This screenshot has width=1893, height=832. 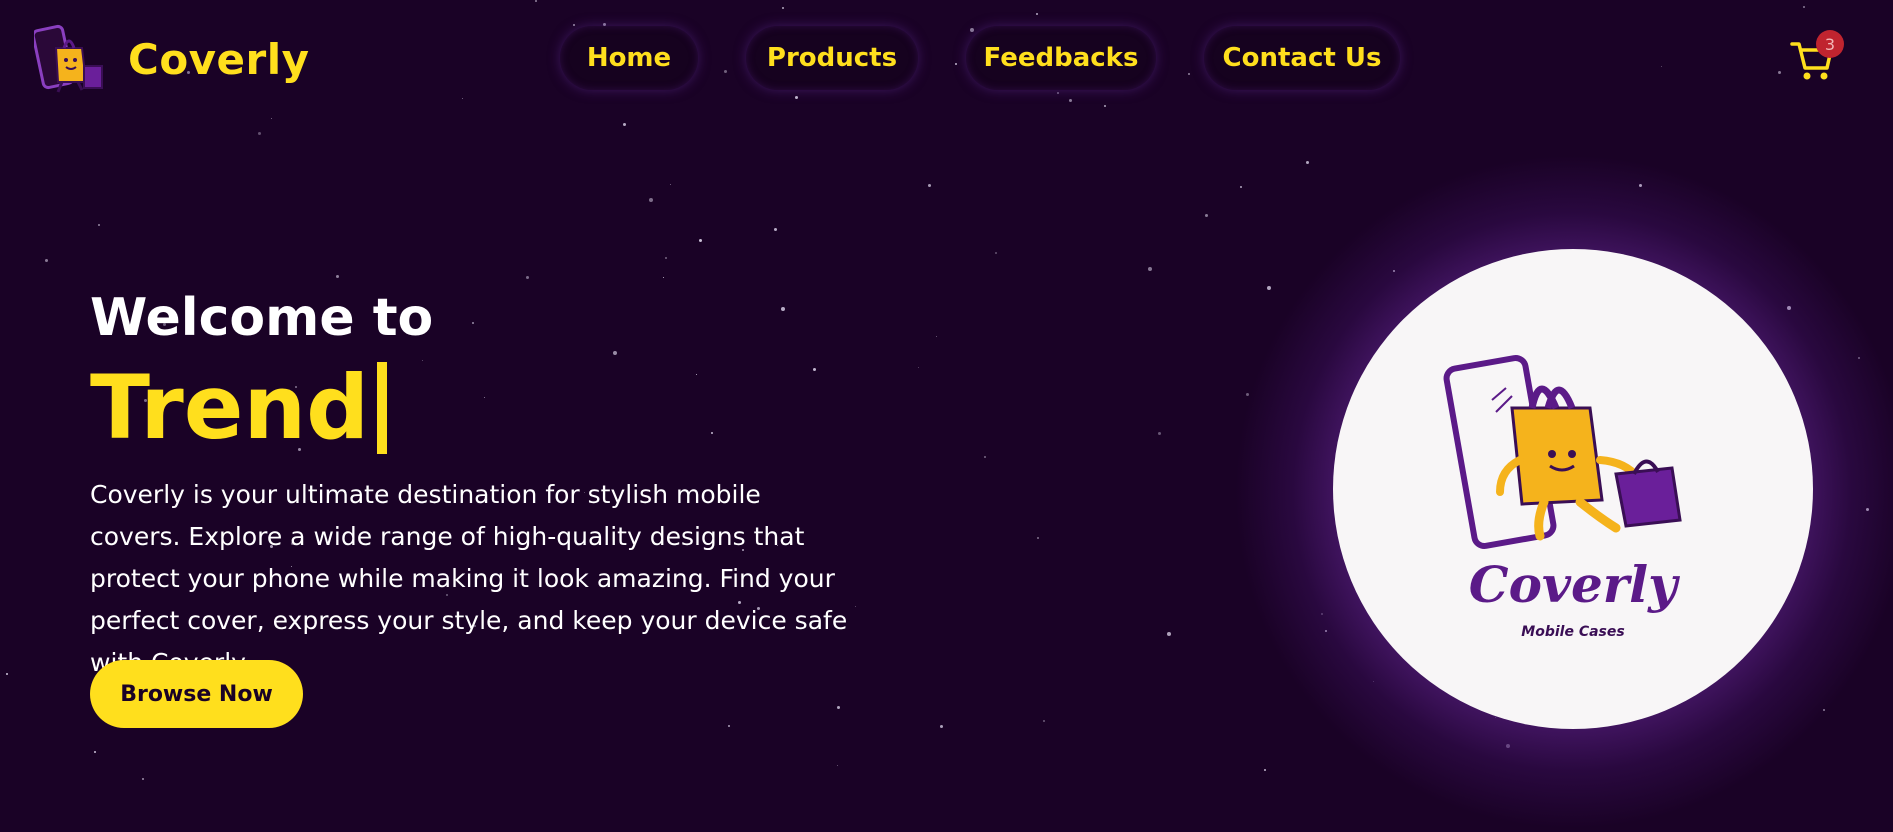 I want to click on browse-now-button: Browse Now, so click(x=196, y=694).